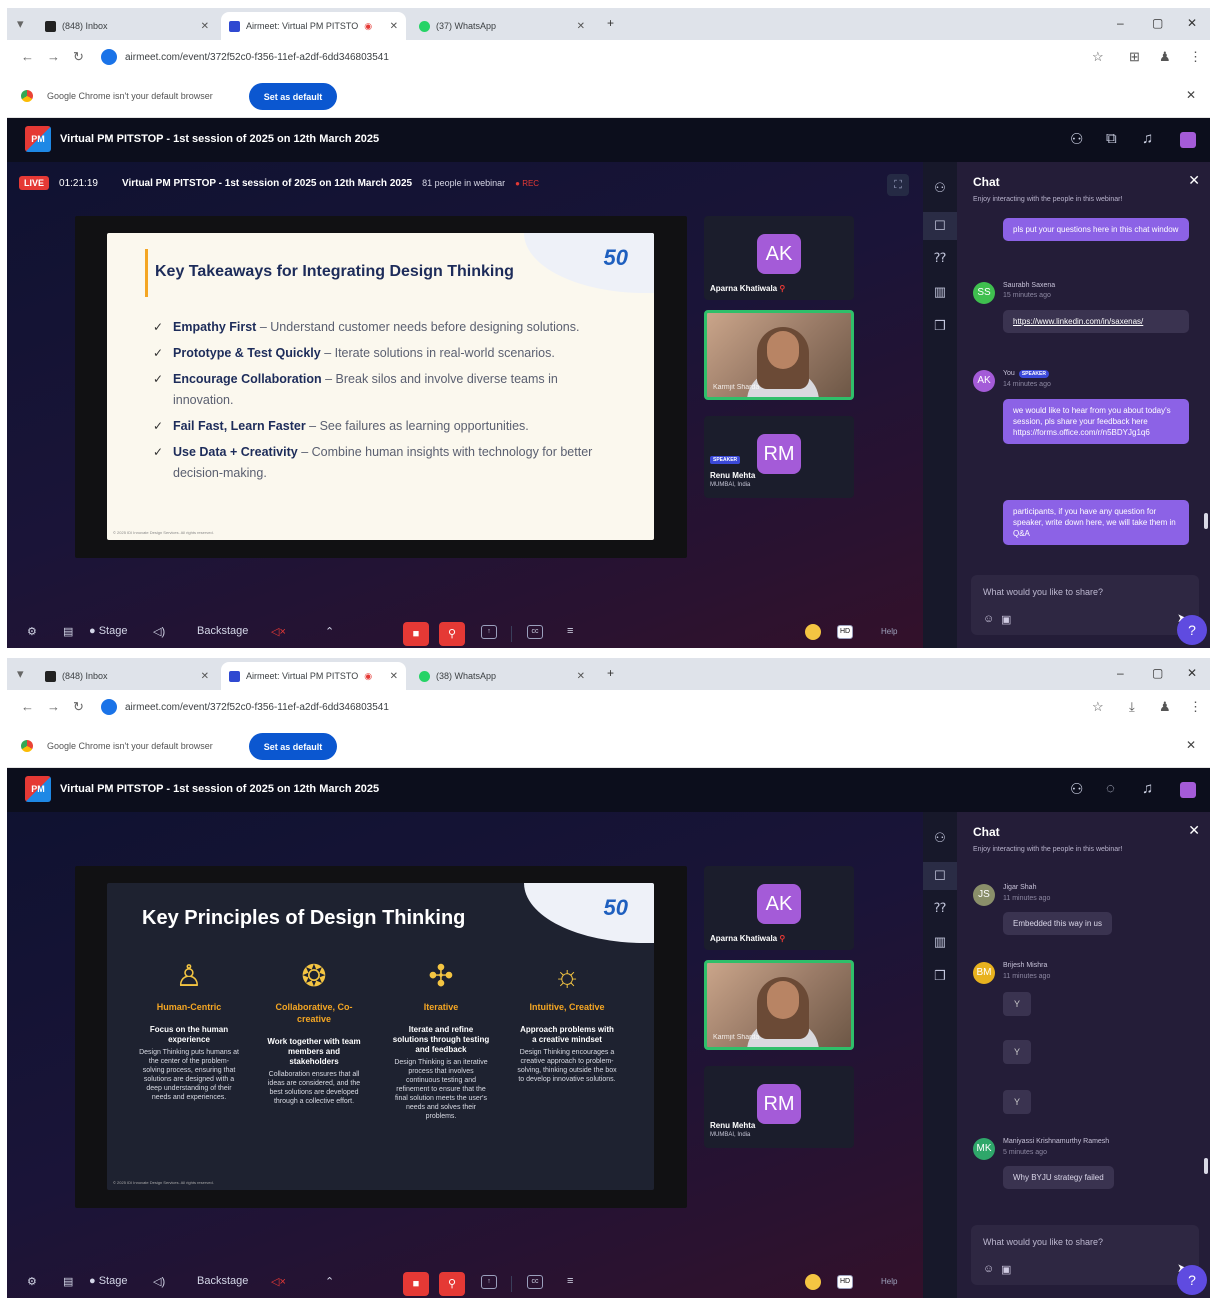 Image resolution: width=1210 pixels, height=1298 pixels. What do you see at coordinates (779, 457) in the screenshot?
I see `video-tile-rm: RM SPEAKER Renu Mehta MUMBAI, India` at bounding box center [779, 457].